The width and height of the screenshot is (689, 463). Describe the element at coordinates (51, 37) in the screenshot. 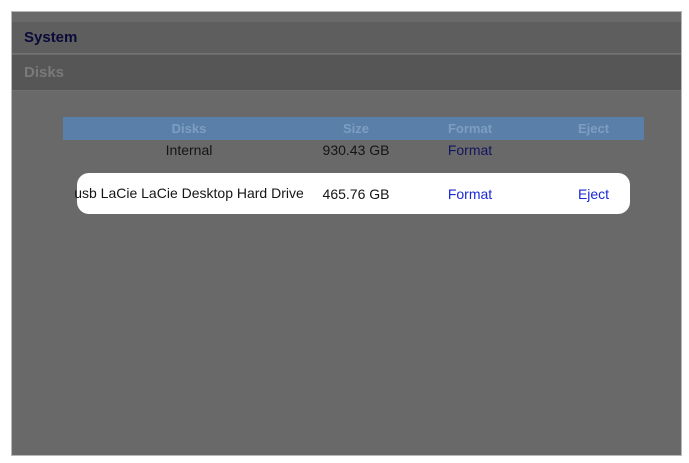

I see `system-title: System` at that location.